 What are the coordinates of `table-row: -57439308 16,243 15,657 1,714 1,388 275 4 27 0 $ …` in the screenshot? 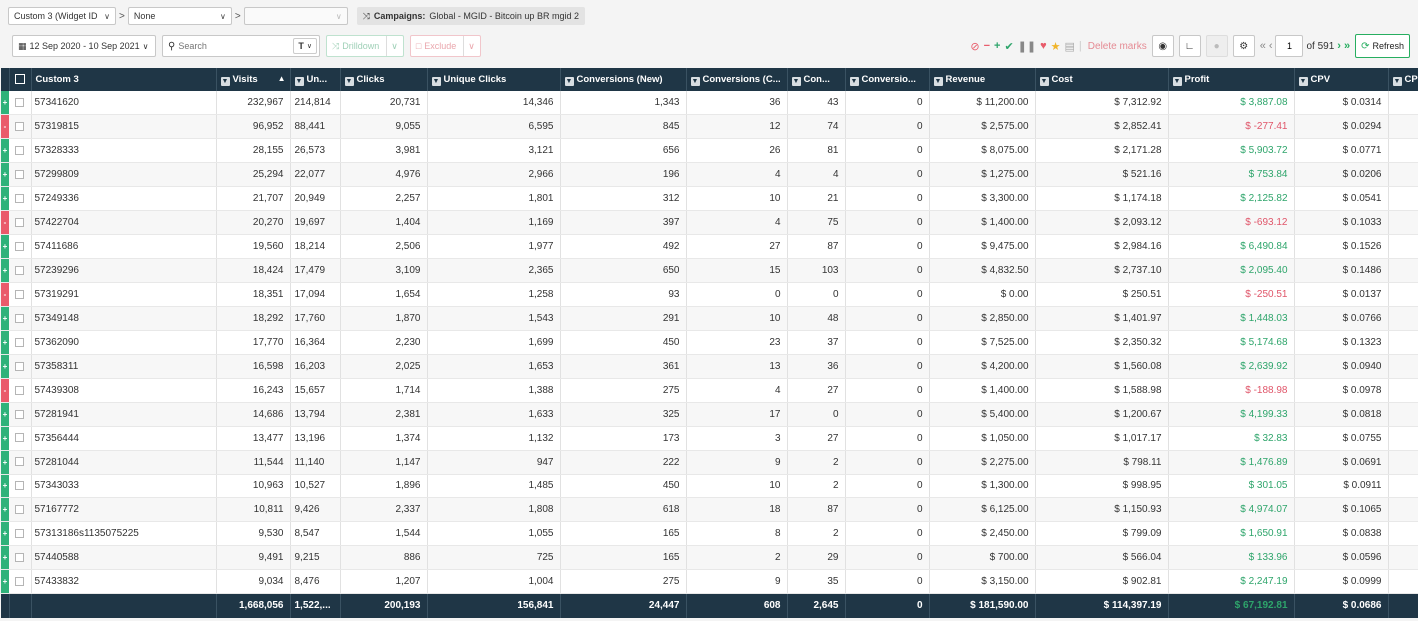 It's located at (709, 390).